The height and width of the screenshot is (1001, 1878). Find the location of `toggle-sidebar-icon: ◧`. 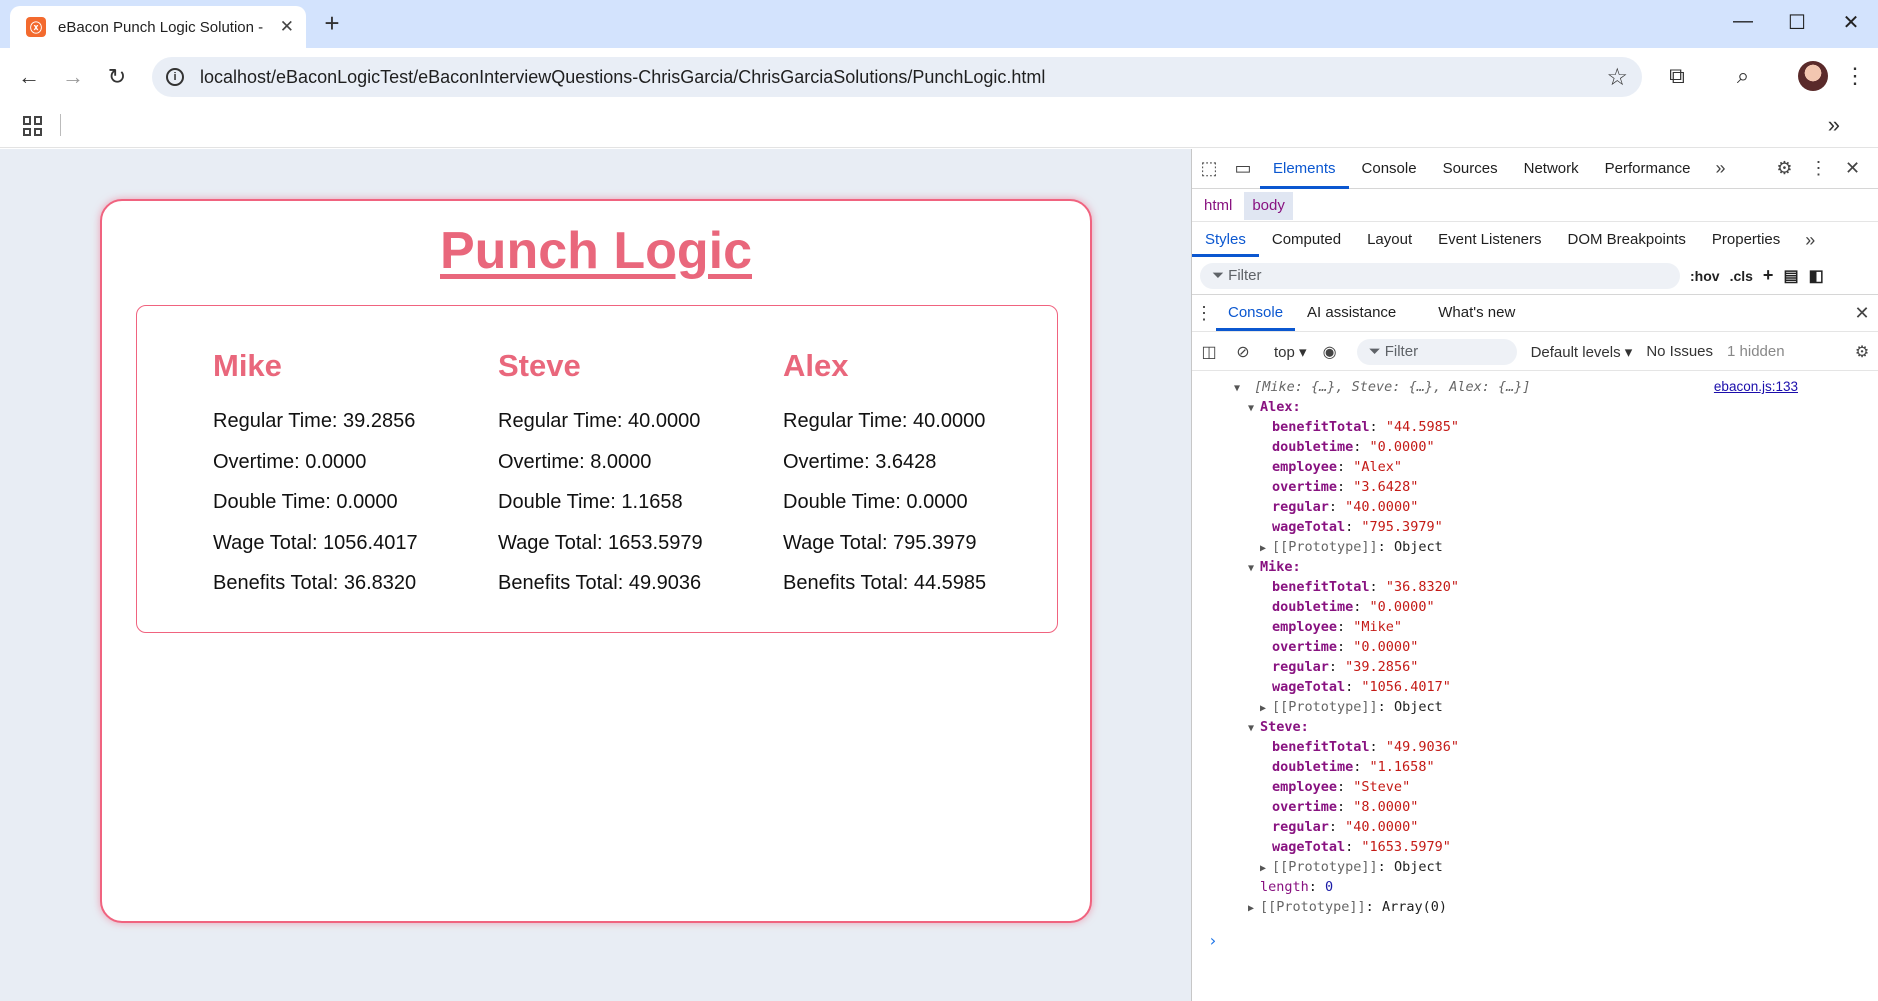

toggle-sidebar-icon: ◧ is located at coordinates (1816, 276).